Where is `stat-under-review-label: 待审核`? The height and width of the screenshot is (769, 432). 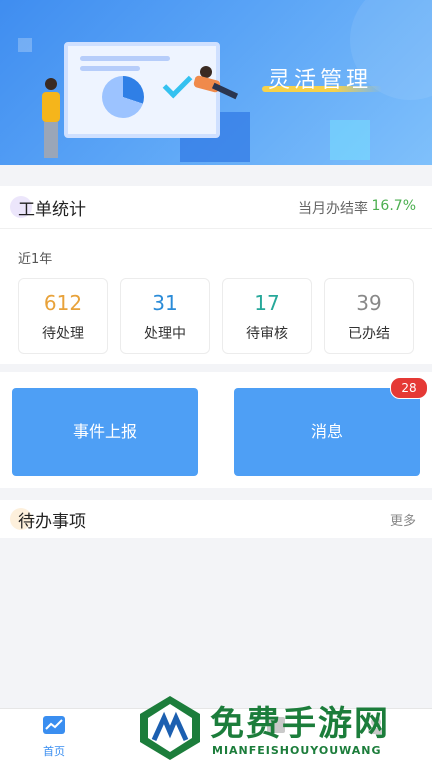 stat-under-review-label: 待审核 is located at coordinates (267, 334).